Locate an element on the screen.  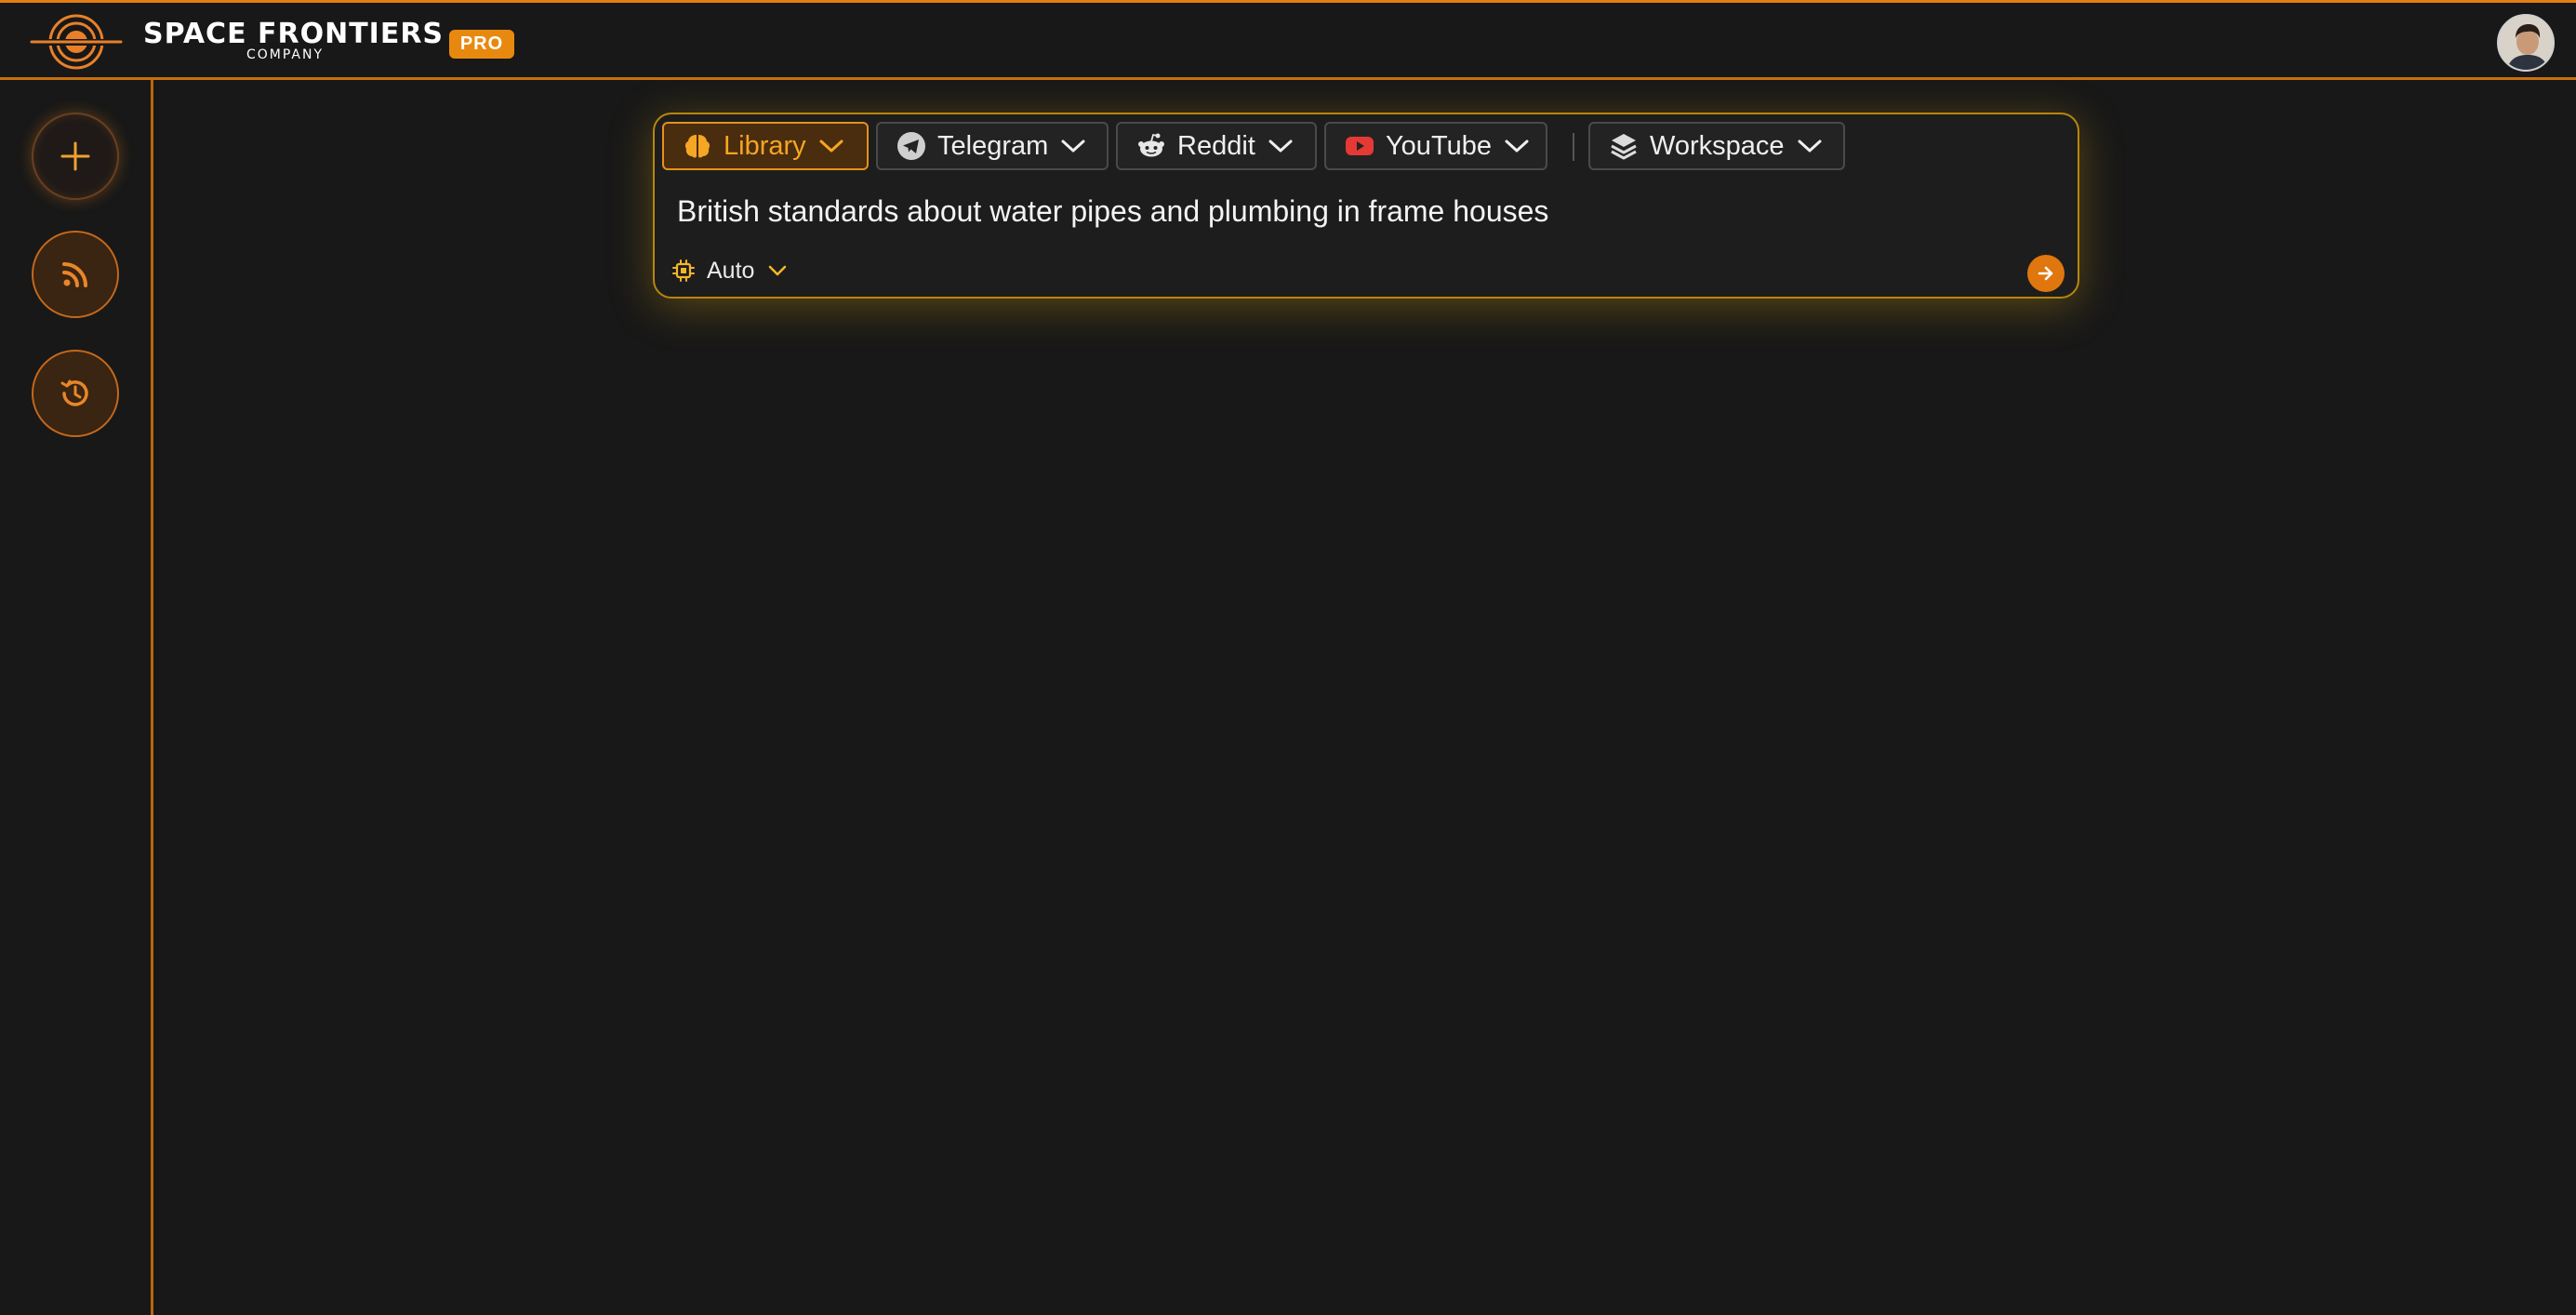
telegram-icon is located at coordinates (911, 146).